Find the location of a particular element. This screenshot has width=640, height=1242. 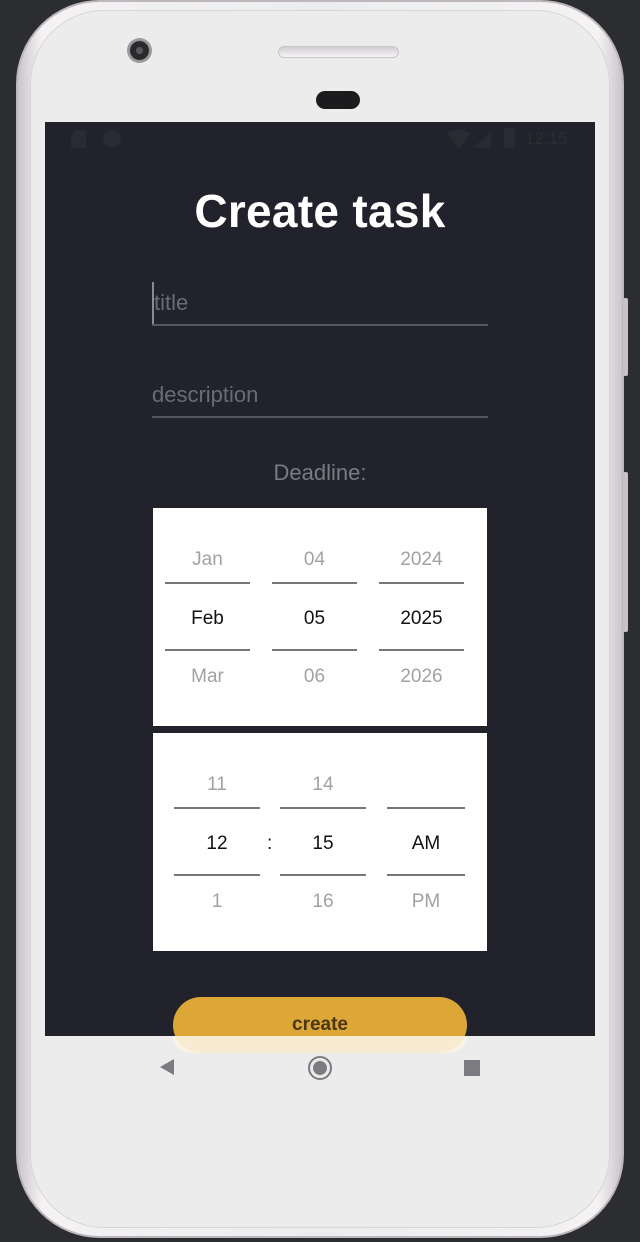

description-input is located at coordinates (320, 395).